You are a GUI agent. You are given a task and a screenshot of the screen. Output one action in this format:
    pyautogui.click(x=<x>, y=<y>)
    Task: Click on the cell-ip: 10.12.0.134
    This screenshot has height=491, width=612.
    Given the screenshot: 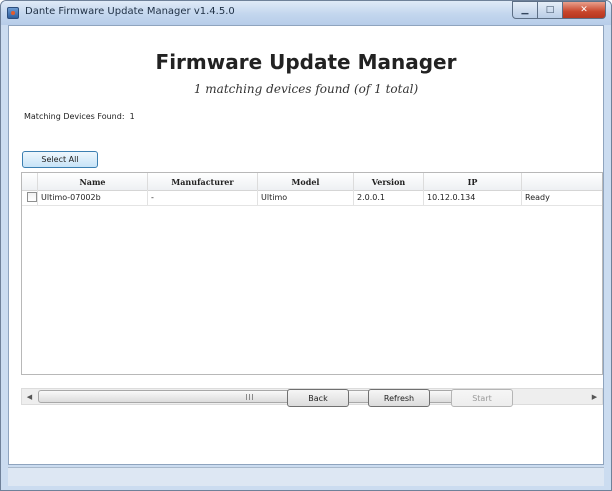 What is the action you would take?
    pyautogui.click(x=473, y=197)
    